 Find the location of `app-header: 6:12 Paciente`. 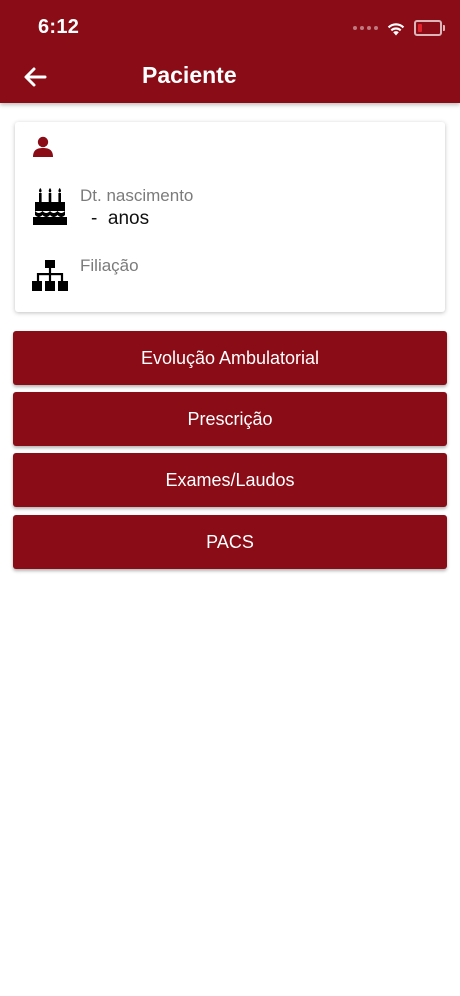

app-header: 6:12 Paciente is located at coordinates (230, 51).